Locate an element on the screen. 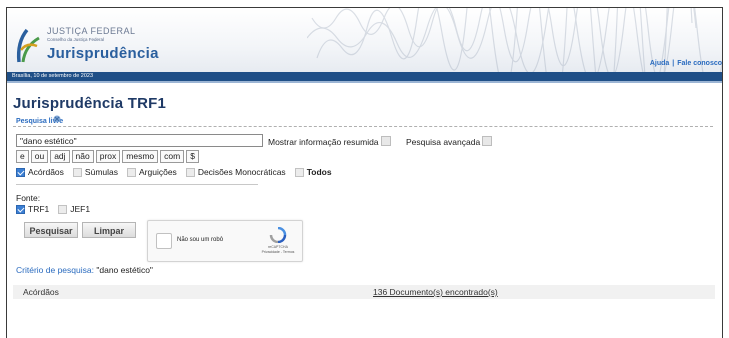 Image resolution: width=729 pixels, height=338 pixels. org-name: JUSTIÇA FEDERAL is located at coordinates (91, 31).